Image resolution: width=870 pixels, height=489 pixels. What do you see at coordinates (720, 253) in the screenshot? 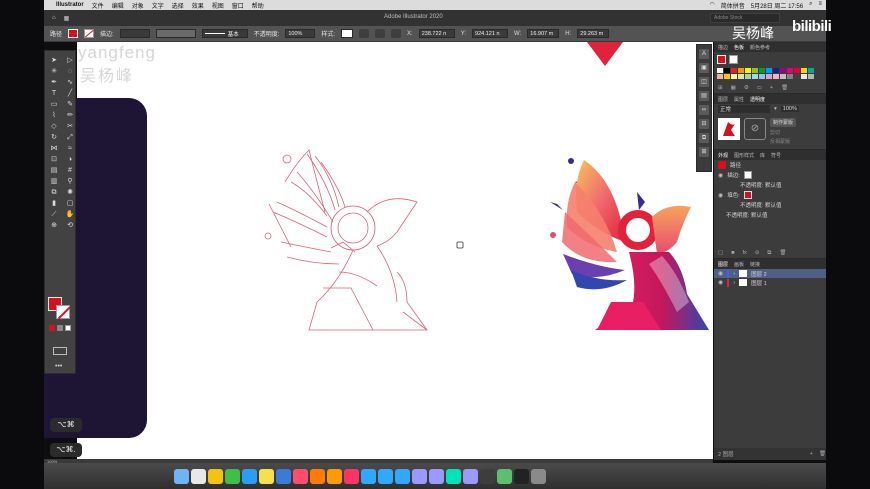
I see `add-stroke-icon: ▢` at bounding box center [720, 253].